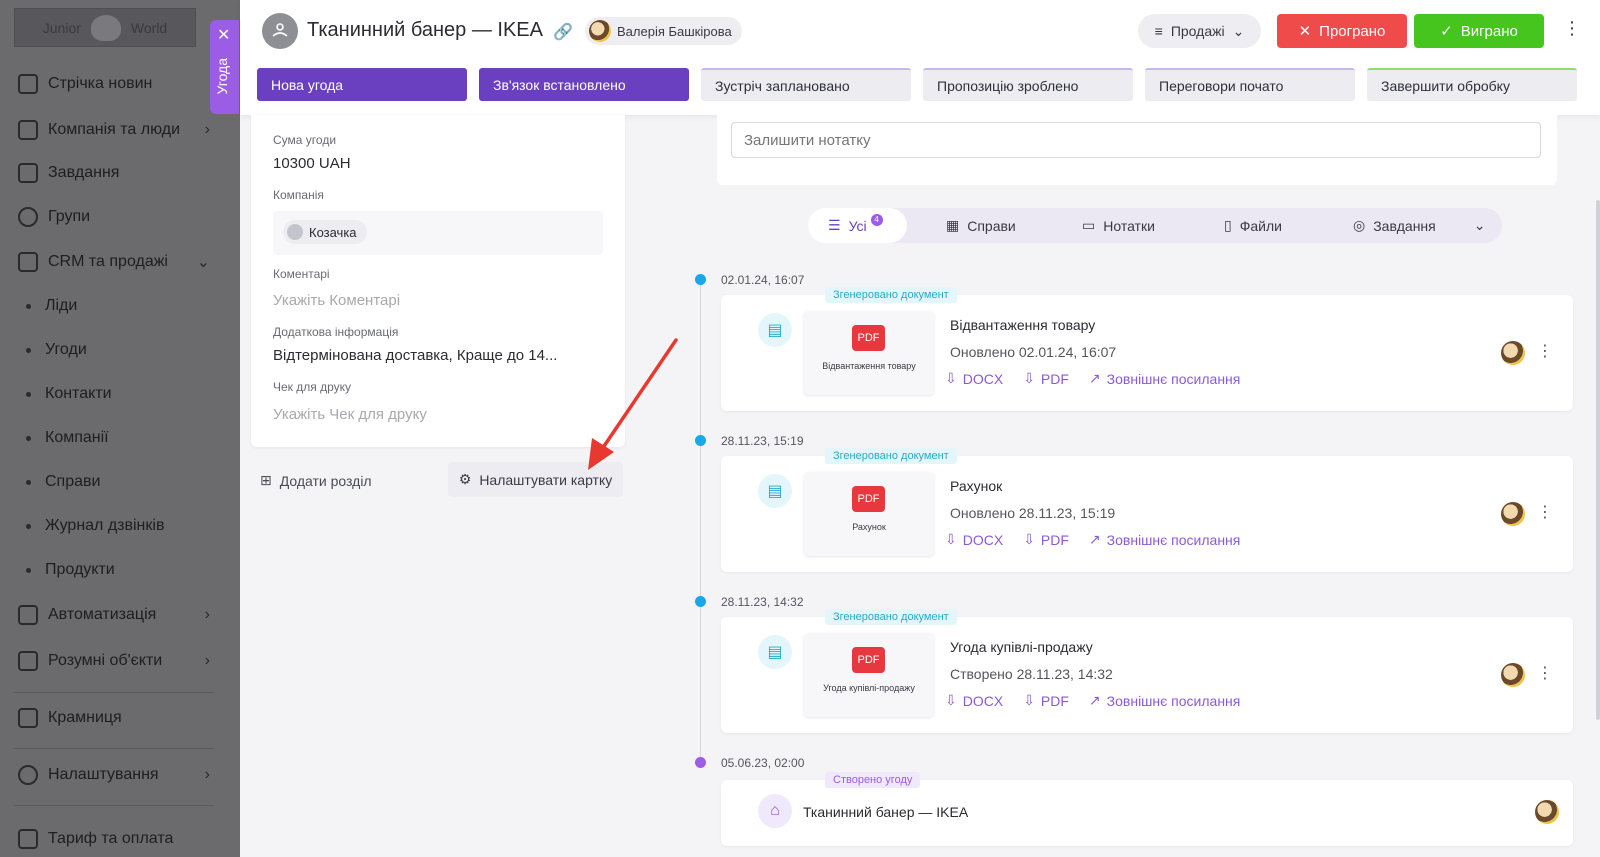 The width and height of the screenshot is (1600, 857). What do you see at coordinates (1419, 225) in the screenshot?
I see `tab-tasks: ◎ Завдання ⌄` at bounding box center [1419, 225].